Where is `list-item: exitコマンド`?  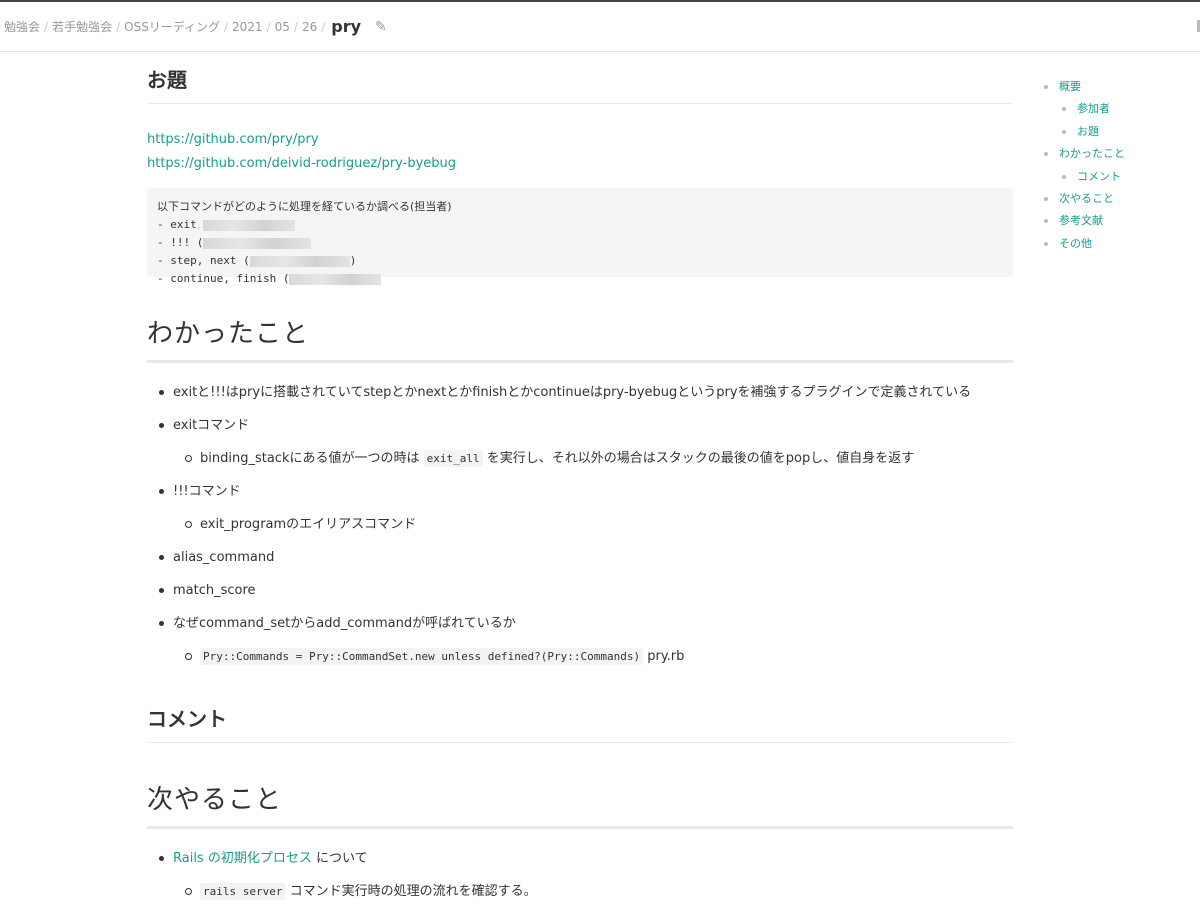
list-item: exitコマンド is located at coordinates (580, 425).